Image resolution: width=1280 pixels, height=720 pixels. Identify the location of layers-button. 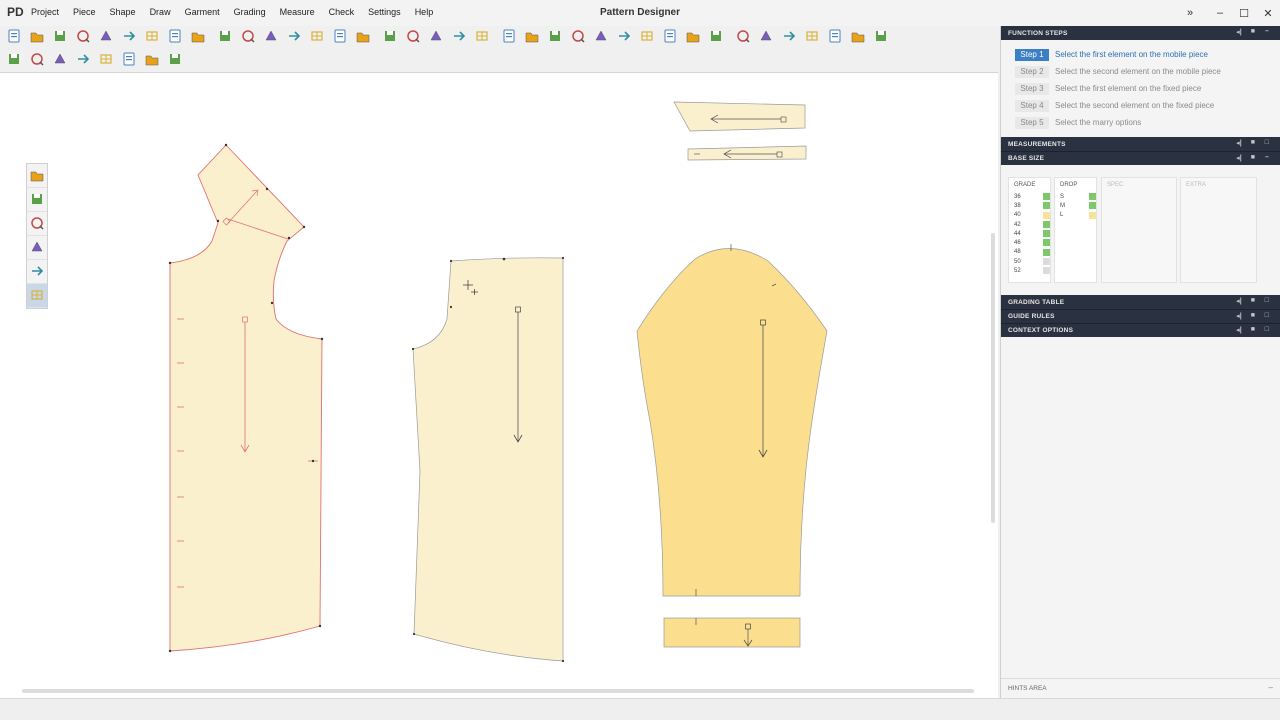
(715, 37).